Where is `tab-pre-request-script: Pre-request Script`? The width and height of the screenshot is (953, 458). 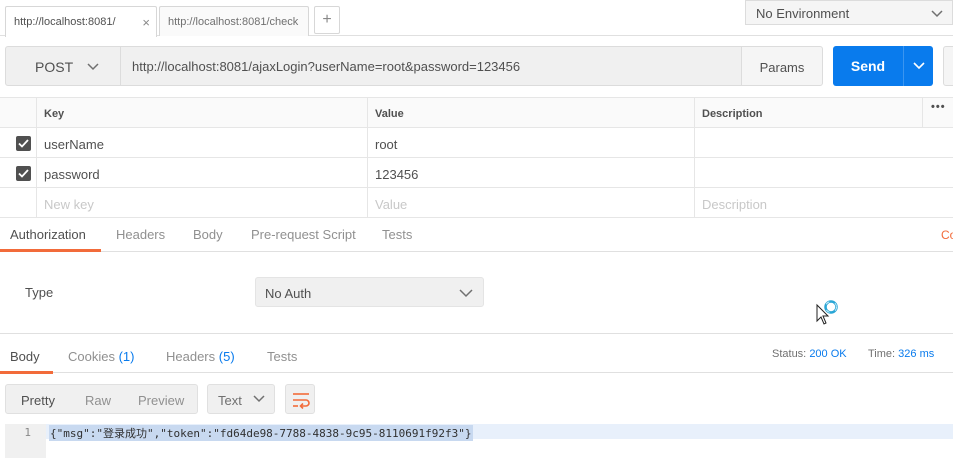 tab-pre-request-script: Pre-request Script is located at coordinates (303, 234).